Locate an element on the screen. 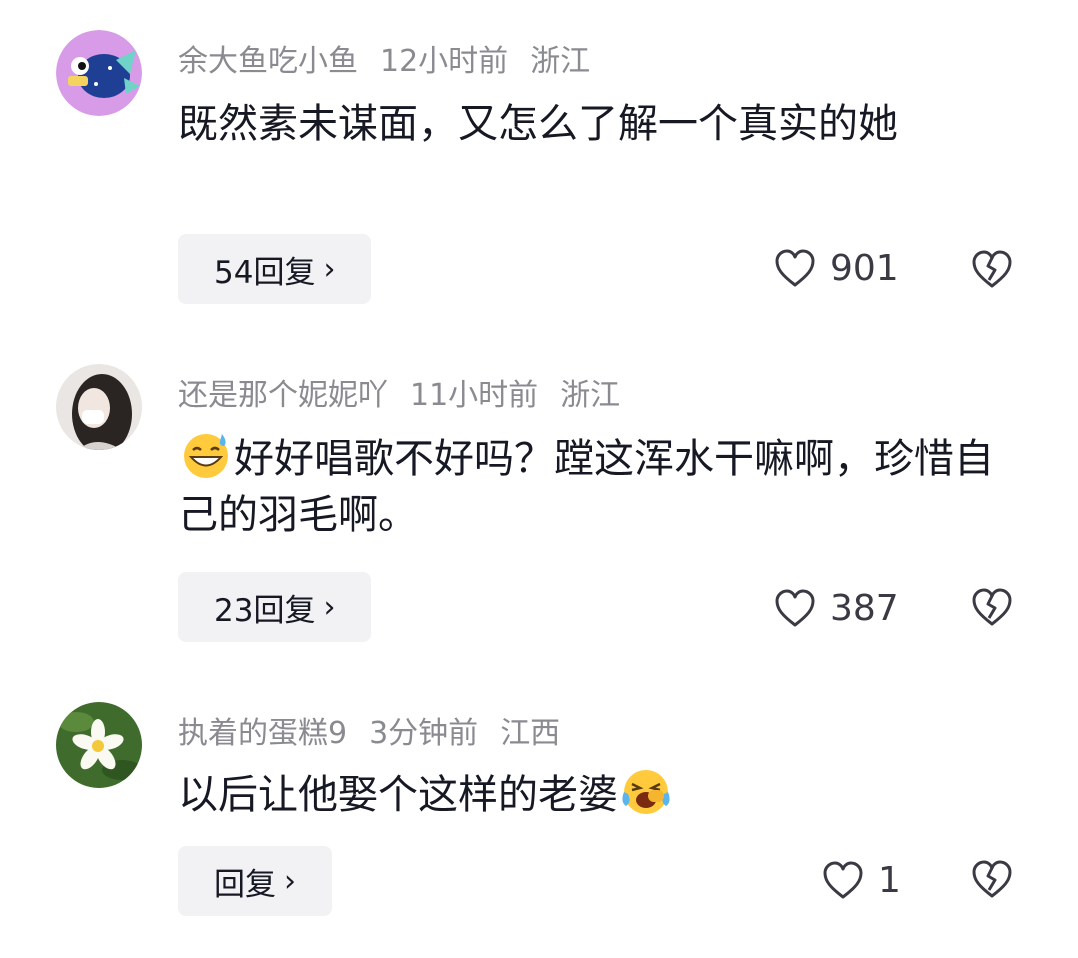  reply-button: 54回复 › is located at coordinates (275, 269).